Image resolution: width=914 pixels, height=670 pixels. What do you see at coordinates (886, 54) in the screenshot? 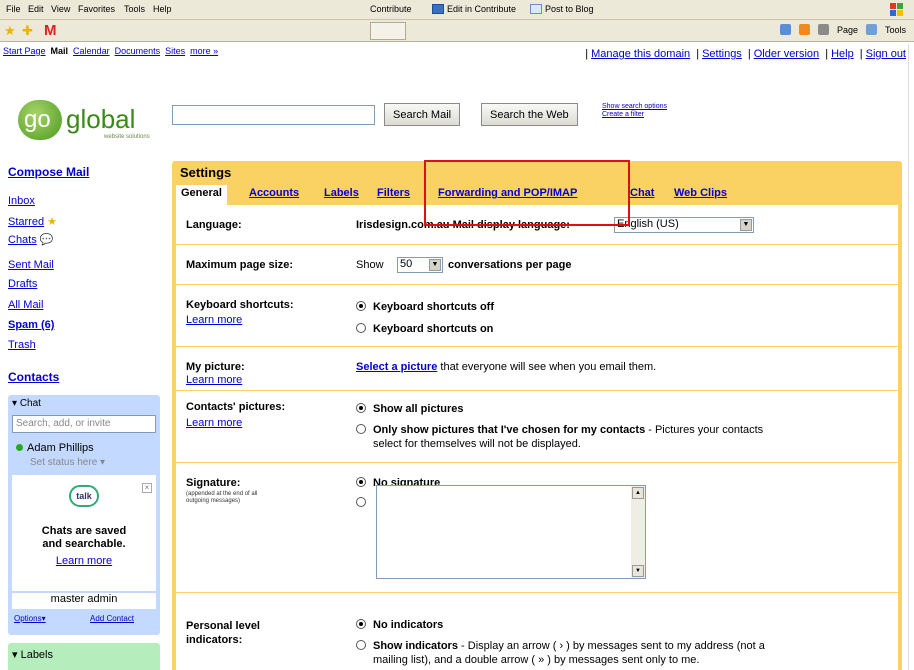
I see `sign-out-link: Sign out` at bounding box center [886, 54].